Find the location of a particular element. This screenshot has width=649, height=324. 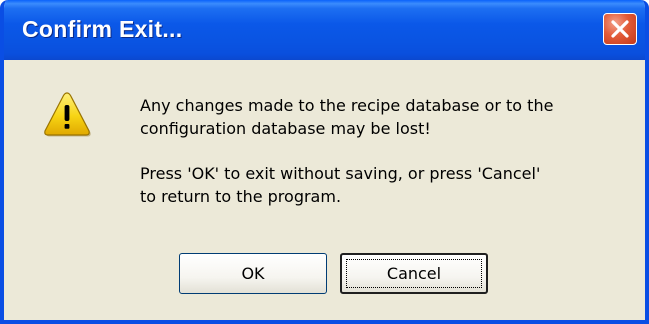

close-button is located at coordinates (620, 29).